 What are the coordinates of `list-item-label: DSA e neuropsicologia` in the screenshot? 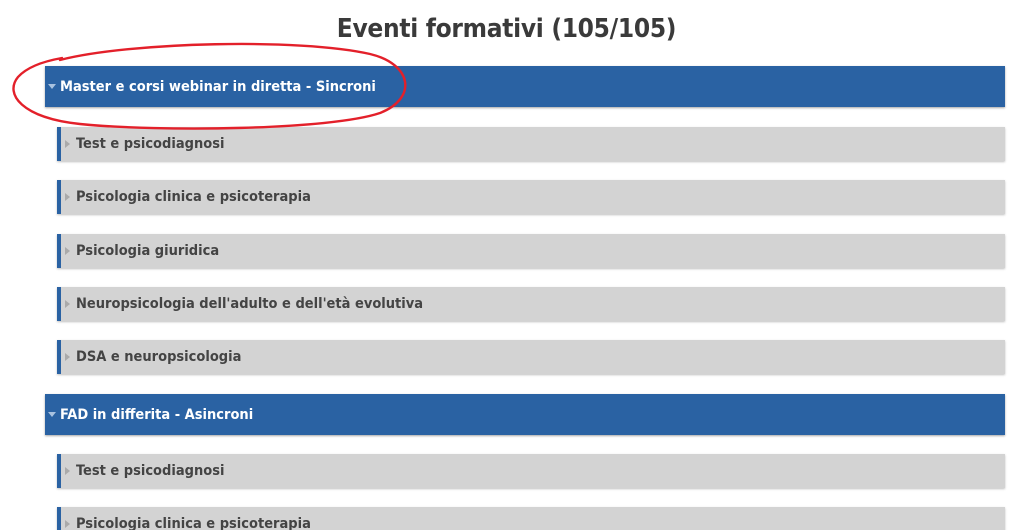 It's located at (159, 357).